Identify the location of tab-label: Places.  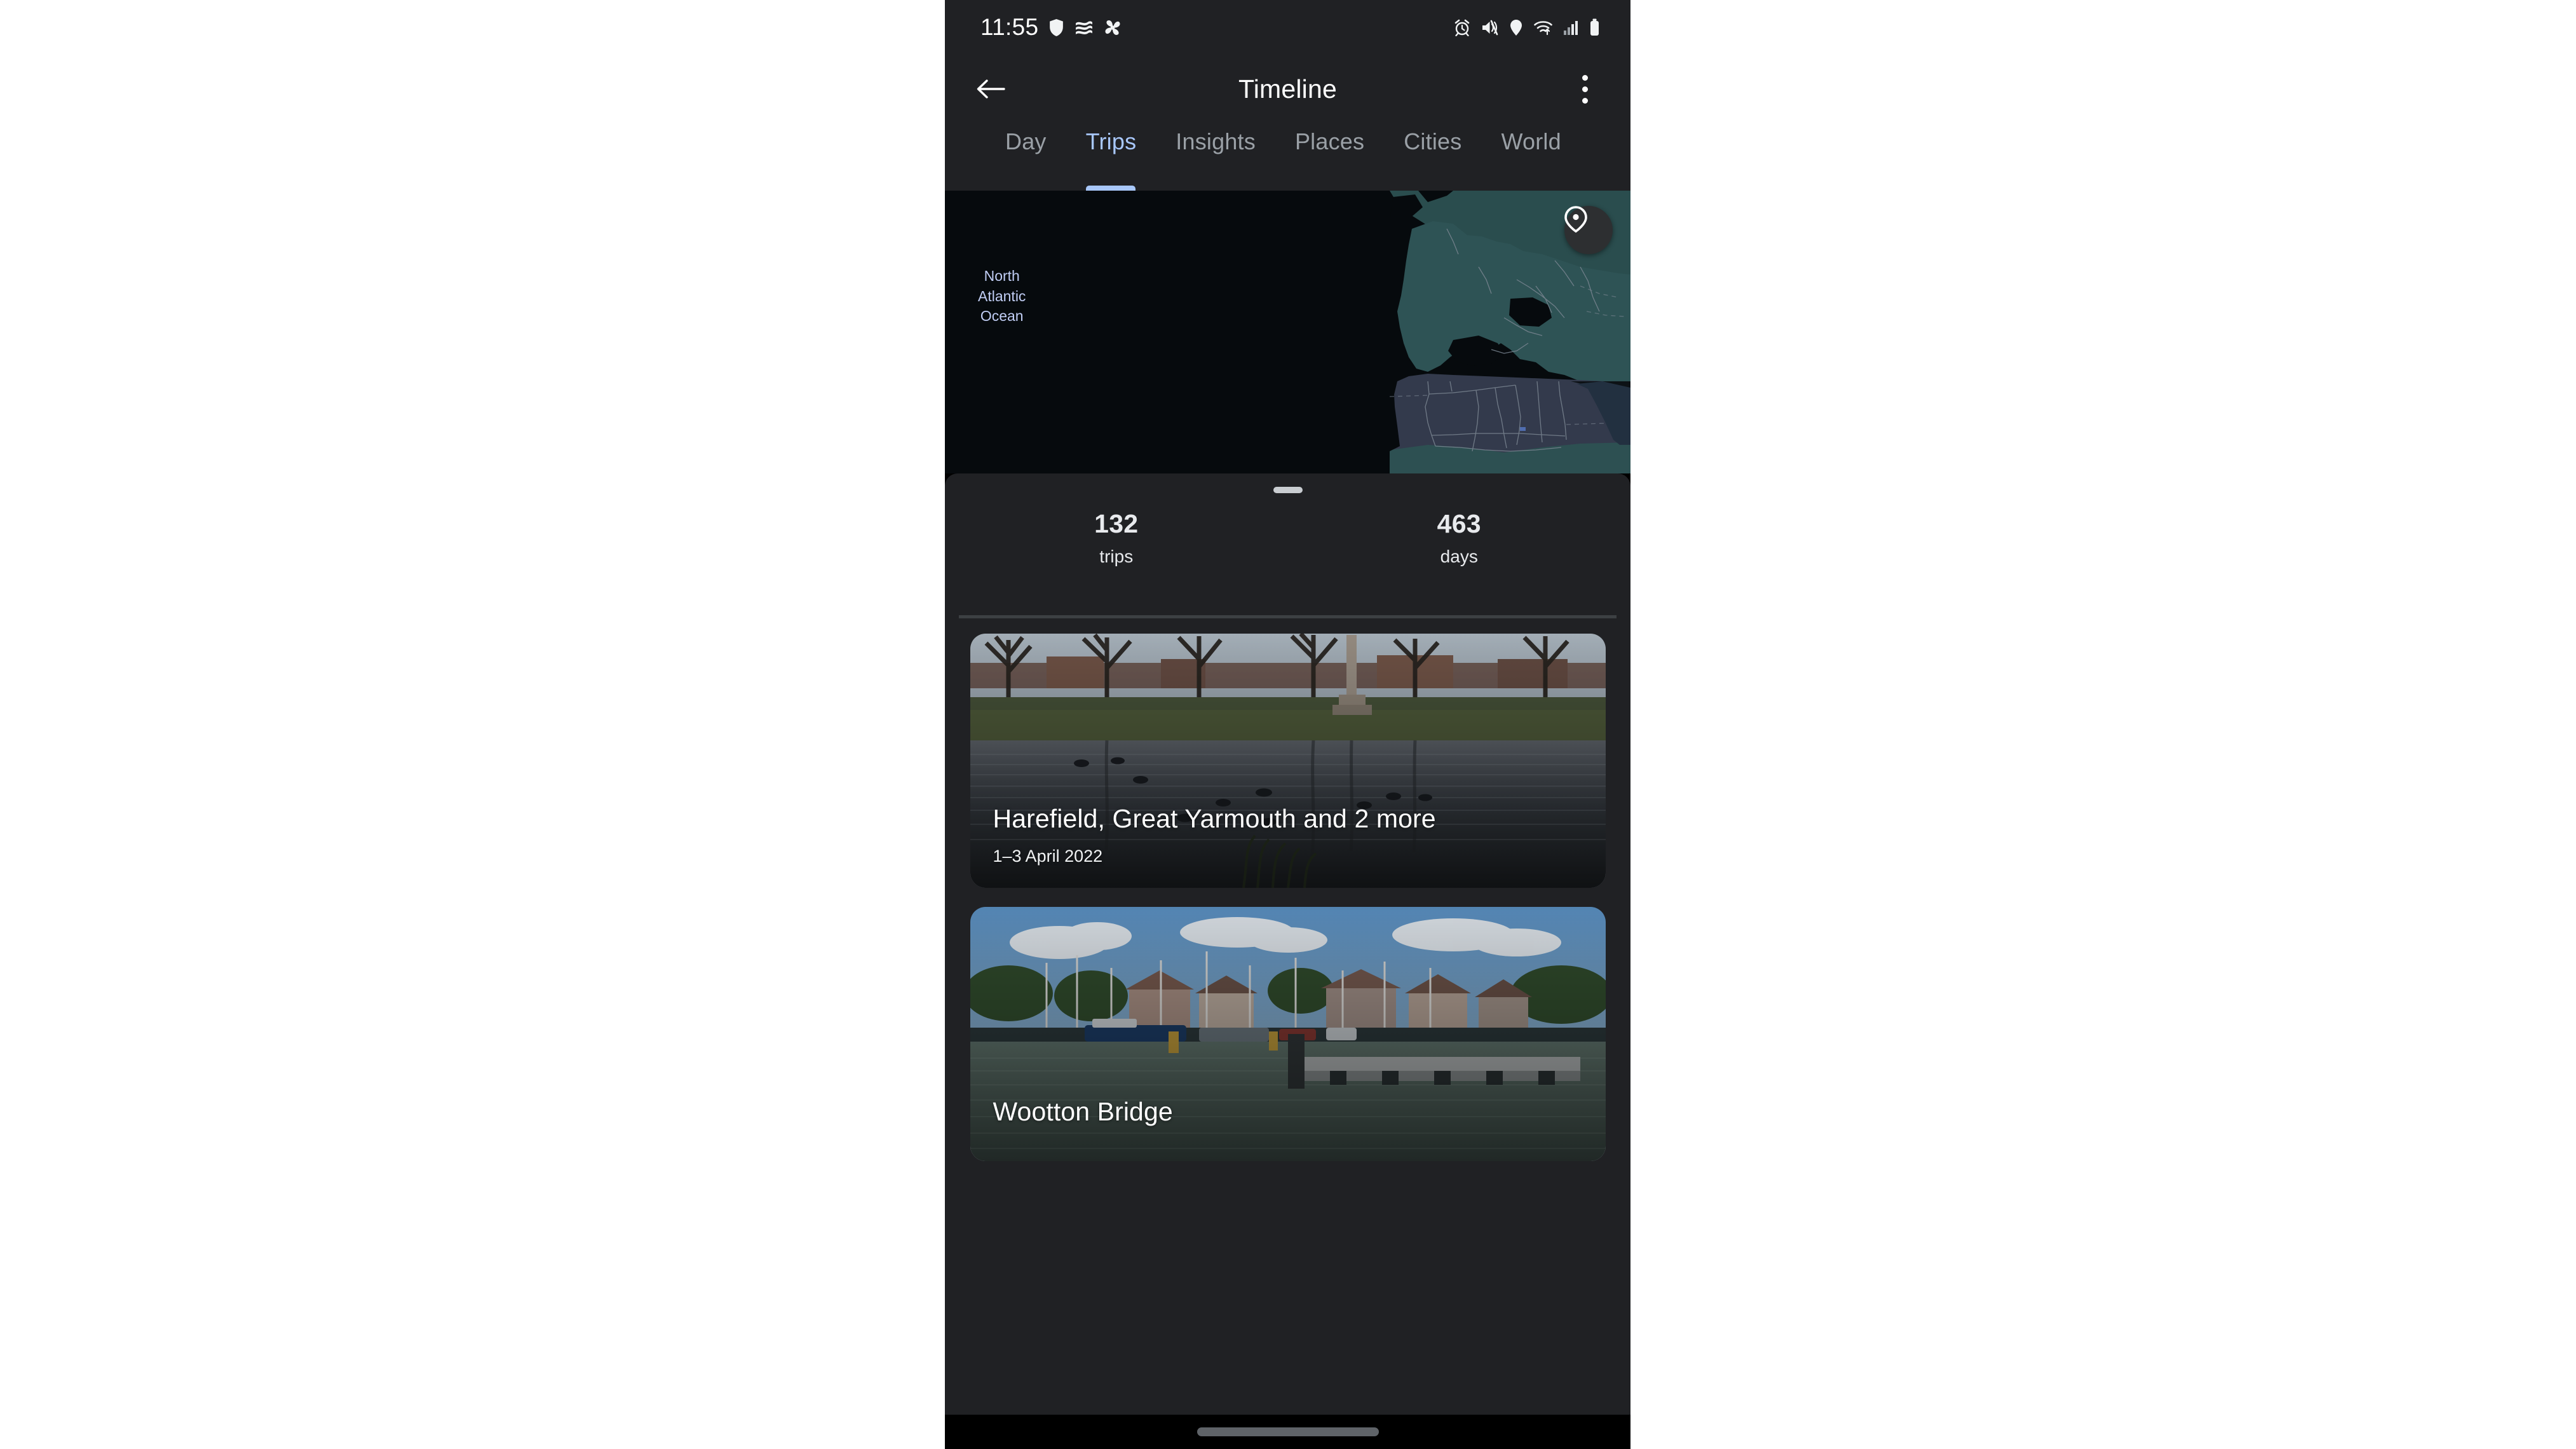
(1329, 141).